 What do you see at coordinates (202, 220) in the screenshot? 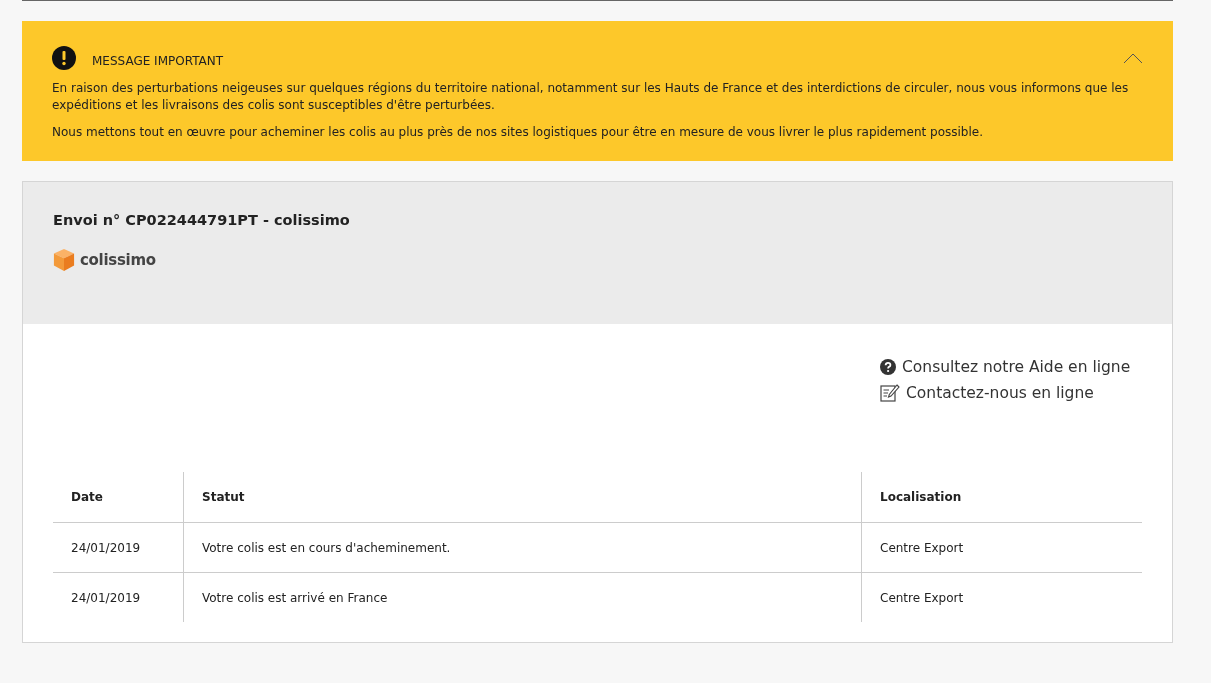
I see `shipment-title: Envoi n° CP022444791PT - colissimo` at bounding box center [202, 220].